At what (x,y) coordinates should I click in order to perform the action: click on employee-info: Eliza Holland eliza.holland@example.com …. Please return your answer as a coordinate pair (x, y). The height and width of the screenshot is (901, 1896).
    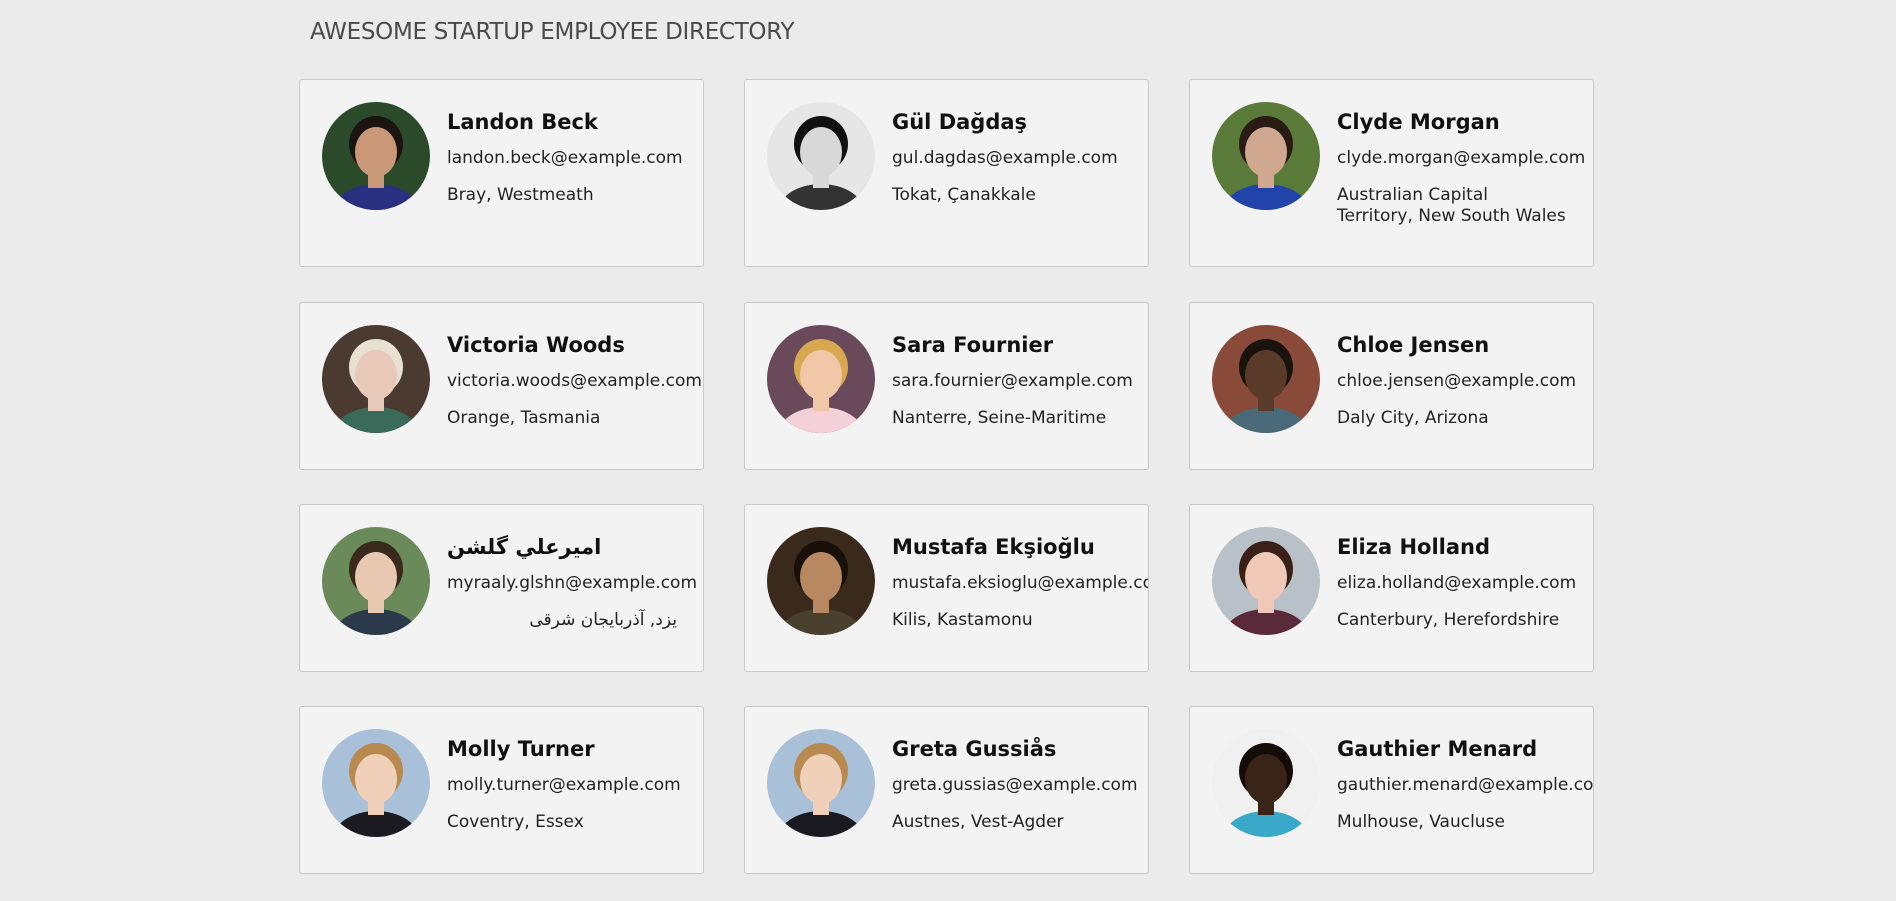
    Looking at the image, I should click on (1465, 583).